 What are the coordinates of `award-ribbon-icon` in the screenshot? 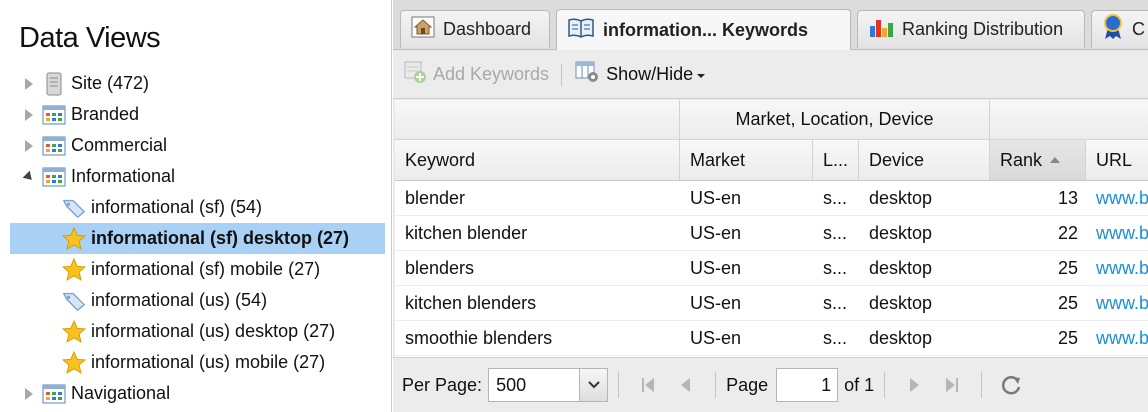 It's located at (1113, 29).